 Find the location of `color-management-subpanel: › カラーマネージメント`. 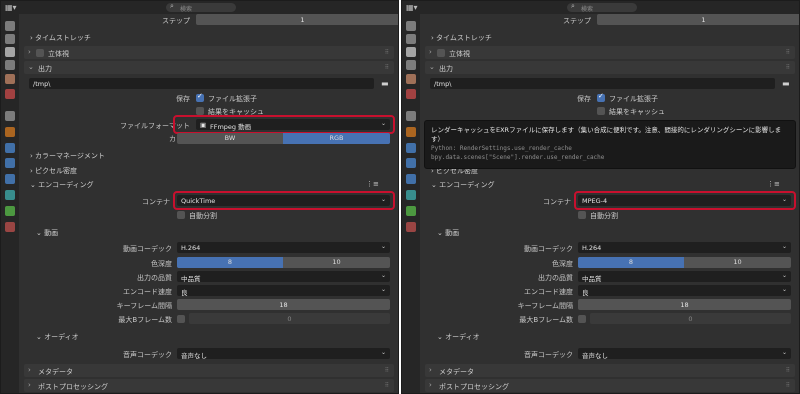

color-management-subpanel: › カラーマネージメント is located at coordinates (67, 156).